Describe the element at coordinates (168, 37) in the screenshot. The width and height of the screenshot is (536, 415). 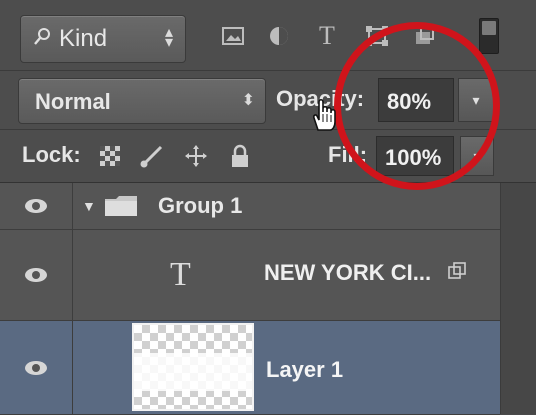
I see `select-arrows-icon: ▴ ▾` at that location.